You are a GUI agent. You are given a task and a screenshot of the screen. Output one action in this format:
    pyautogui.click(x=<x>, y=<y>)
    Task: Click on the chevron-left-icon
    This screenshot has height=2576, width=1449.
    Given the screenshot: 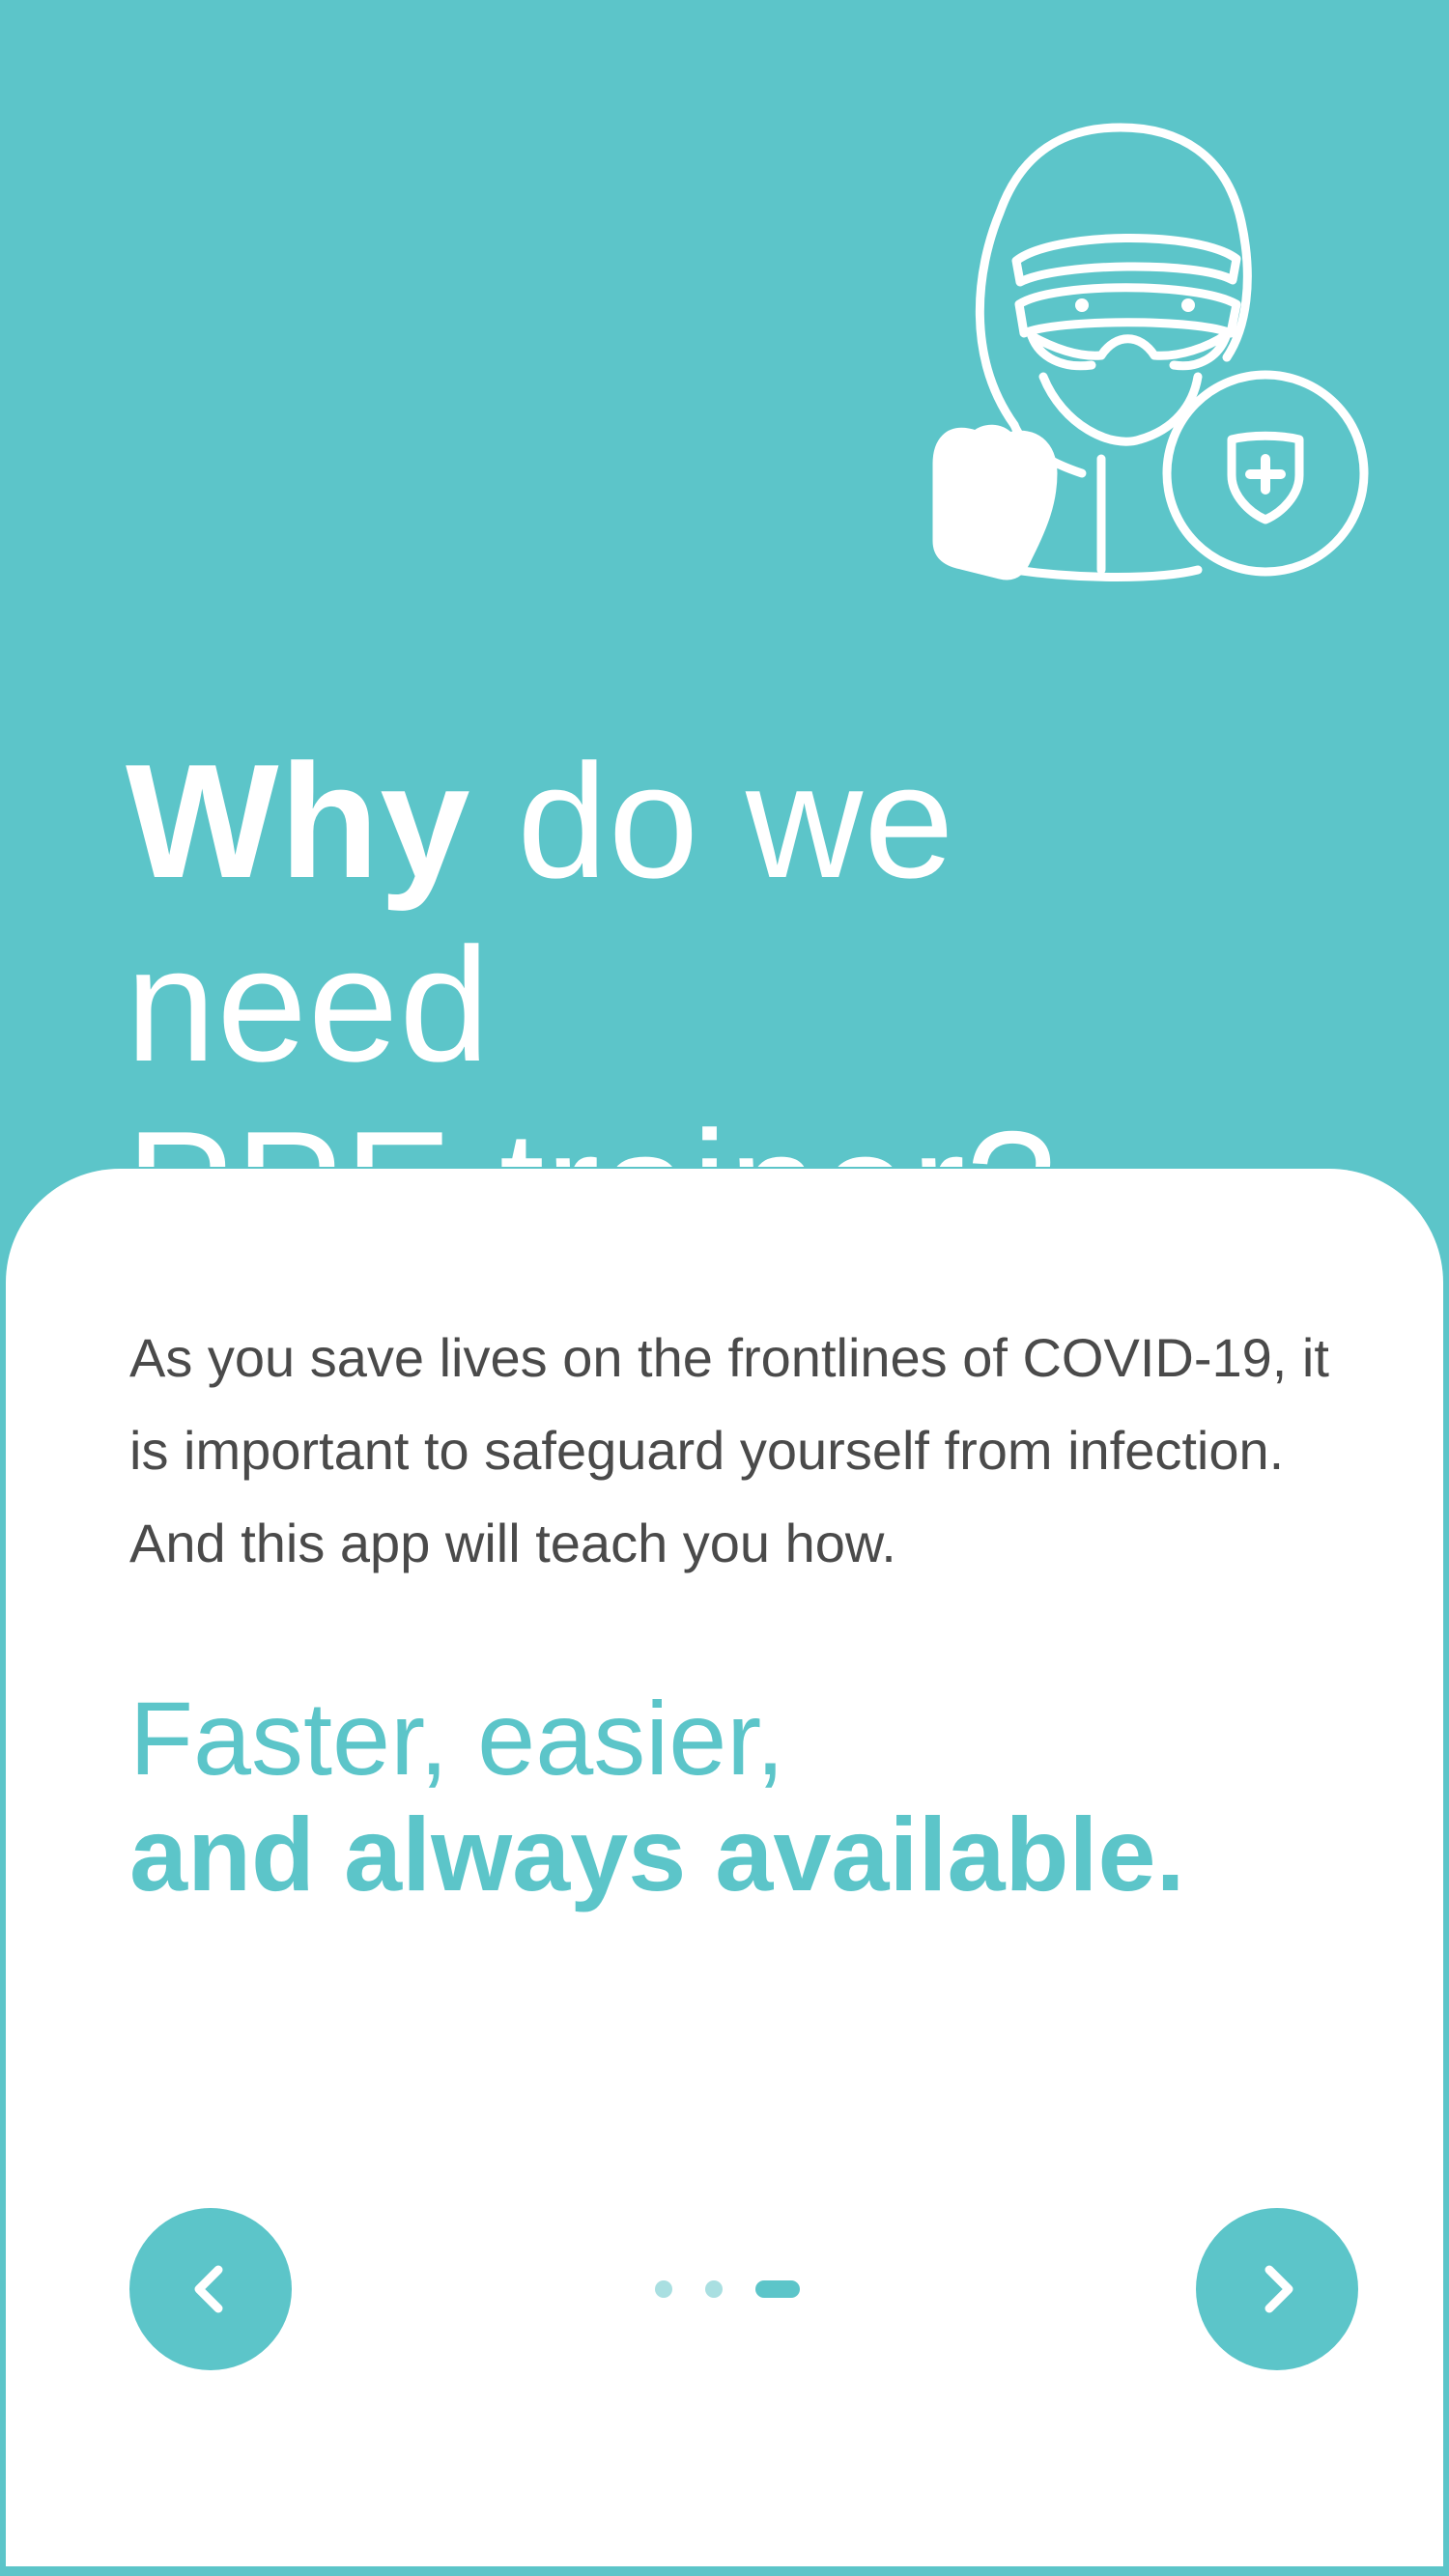 What is the action you would take?
    pyautogui.click(x=208, y=2289)
    